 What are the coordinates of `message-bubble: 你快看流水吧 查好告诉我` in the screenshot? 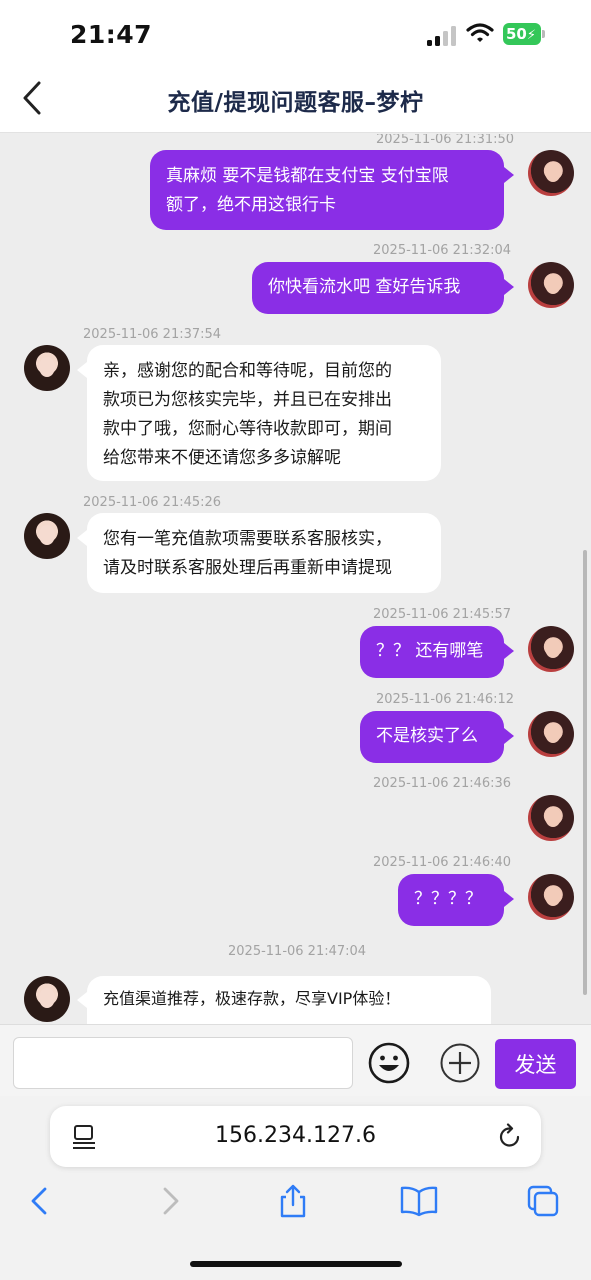 It's located at (378, 288).